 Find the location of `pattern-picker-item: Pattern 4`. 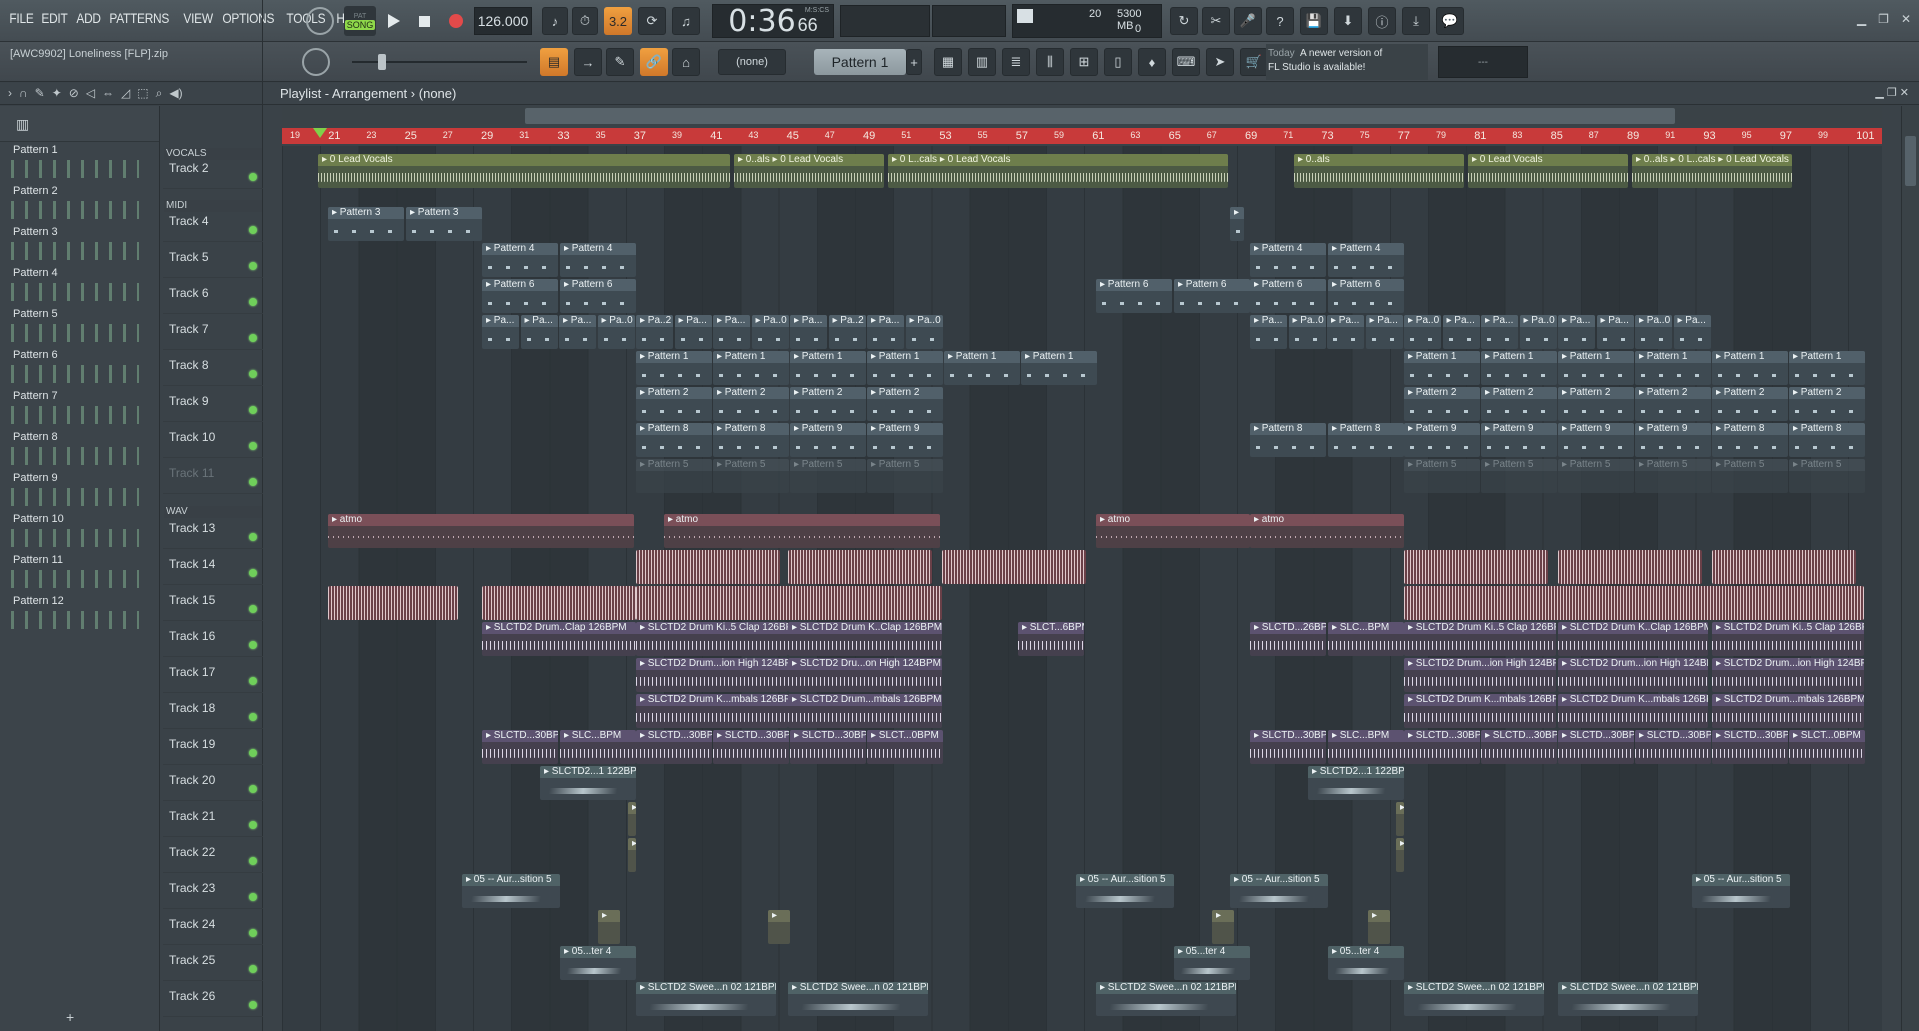

pattern-picker-item: Pattern 4 is located at coordinates (72, 287).